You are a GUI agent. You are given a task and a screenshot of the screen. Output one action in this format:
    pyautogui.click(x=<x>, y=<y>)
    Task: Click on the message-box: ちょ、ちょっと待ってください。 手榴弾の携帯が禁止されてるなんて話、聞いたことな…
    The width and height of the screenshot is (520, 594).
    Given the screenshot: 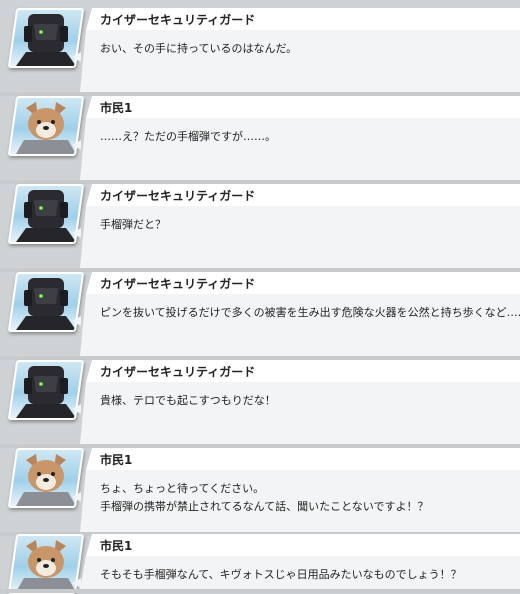 What is the action you would take?
    pyautogui.click(x=300, y=501)
    